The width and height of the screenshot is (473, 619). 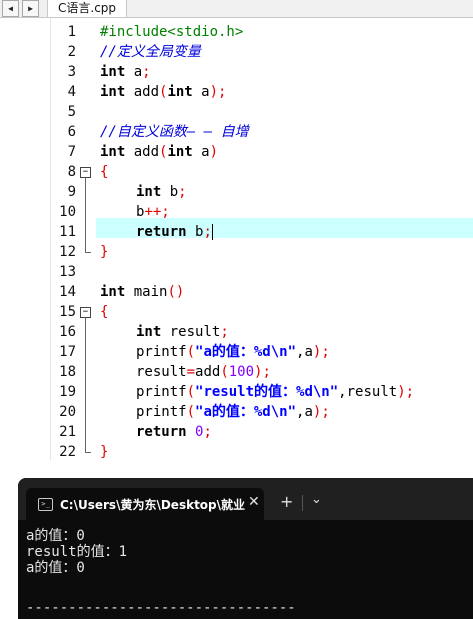 I want to click on new-tab-button: +, so click(x=286, y=501).